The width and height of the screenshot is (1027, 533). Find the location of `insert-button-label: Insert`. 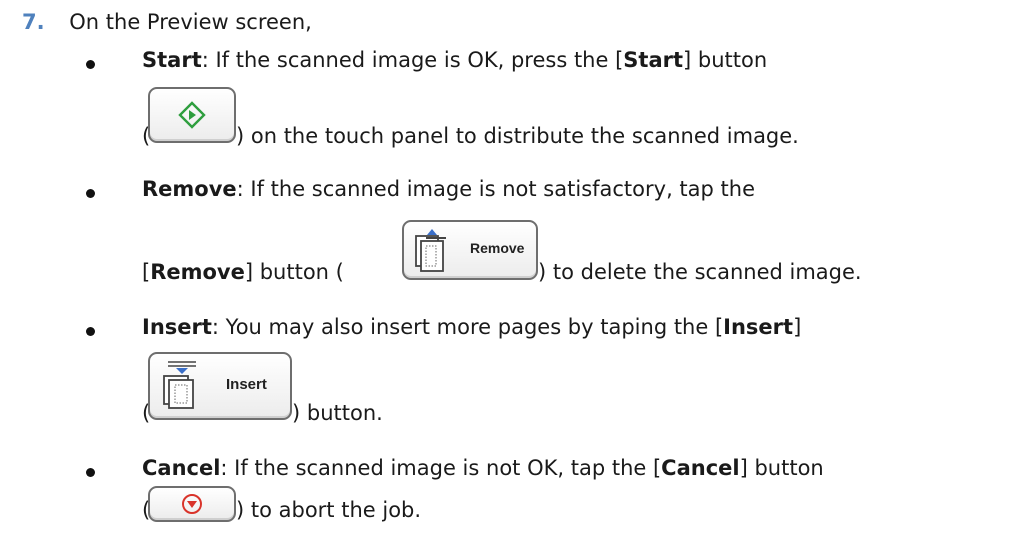

insert-button-label: Insert is located at coordinates (246, 384).